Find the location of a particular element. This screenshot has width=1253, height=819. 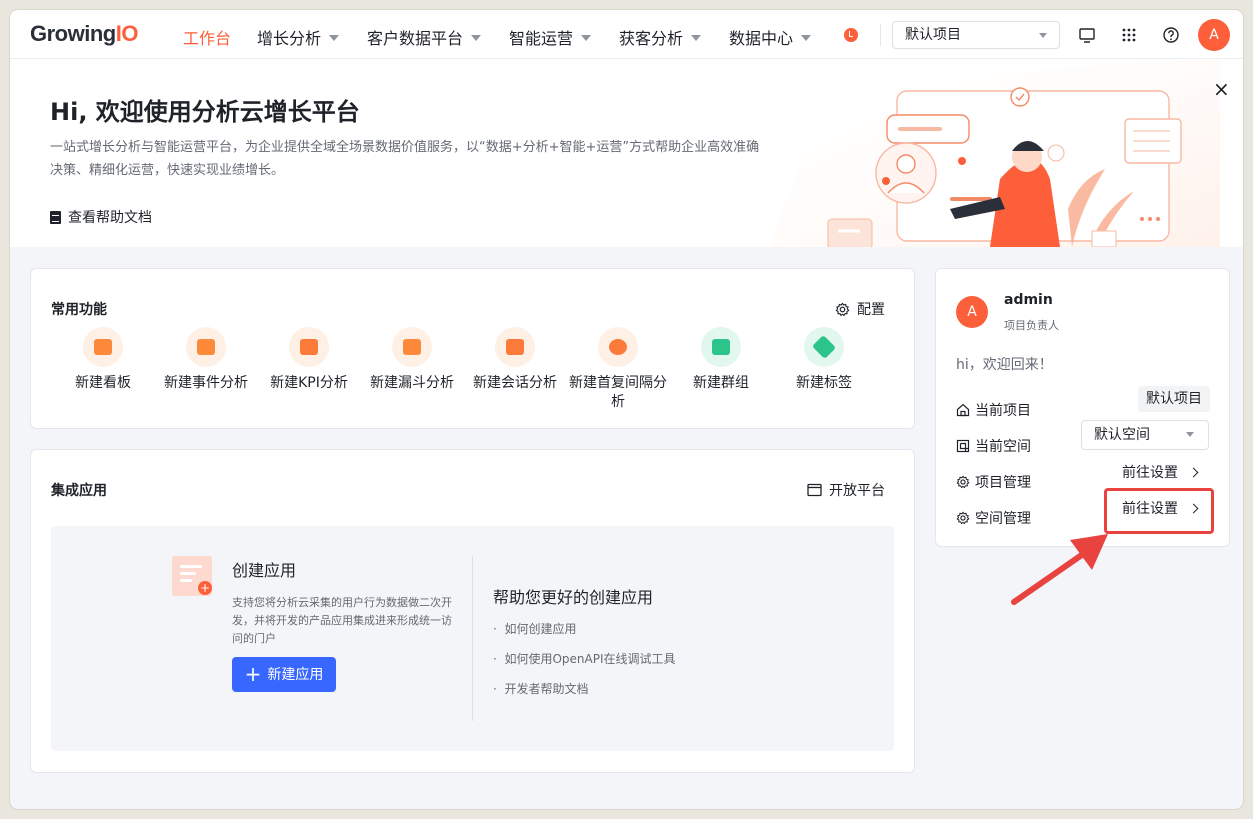

group-icon is located at coordinates (721, 347).